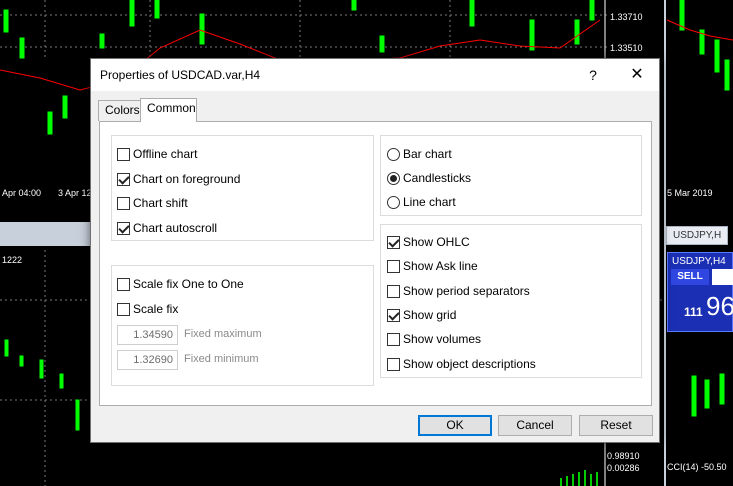 The height and width of the screenshot is (486, 733). What do you see at coordinates (690, 277) in the screenshot?
I see `sell-button: SELL` at bounding box center [690, 277].